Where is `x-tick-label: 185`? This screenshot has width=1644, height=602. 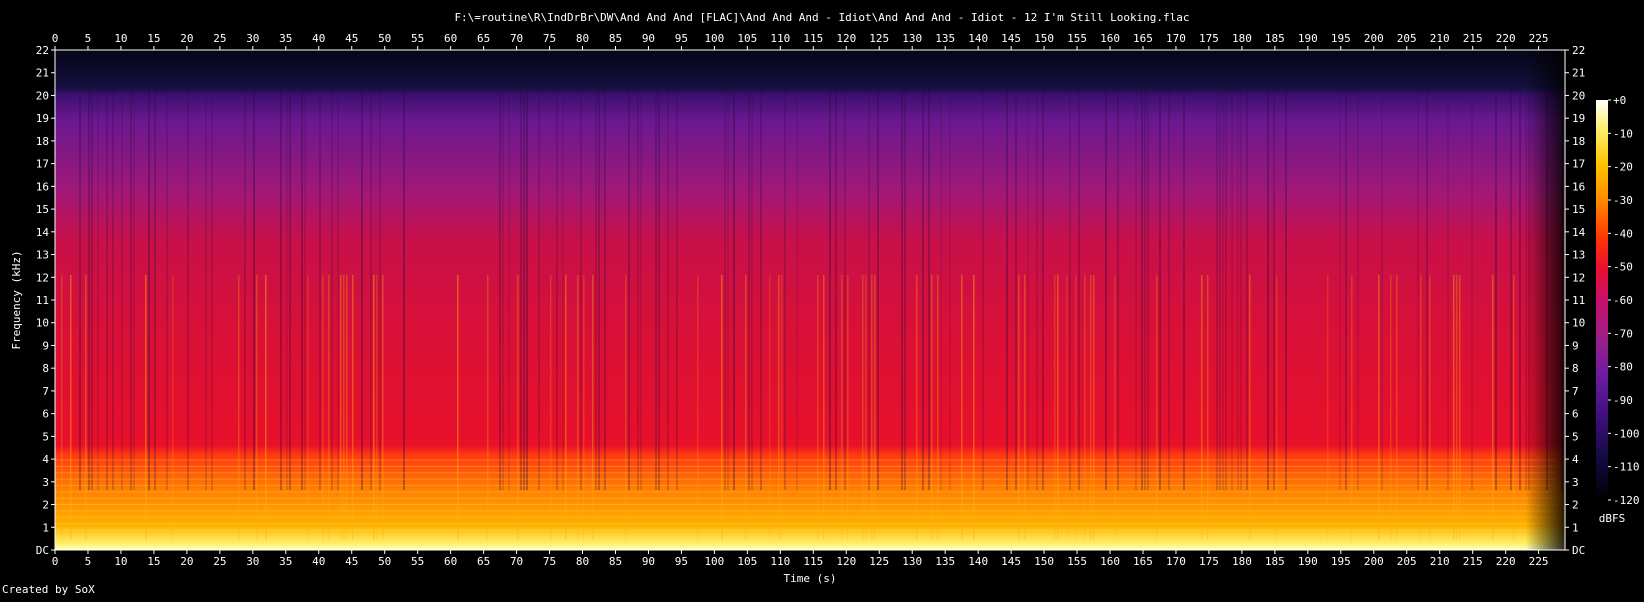 x-tick-label: 185 is located at coordinates (1275, 561).